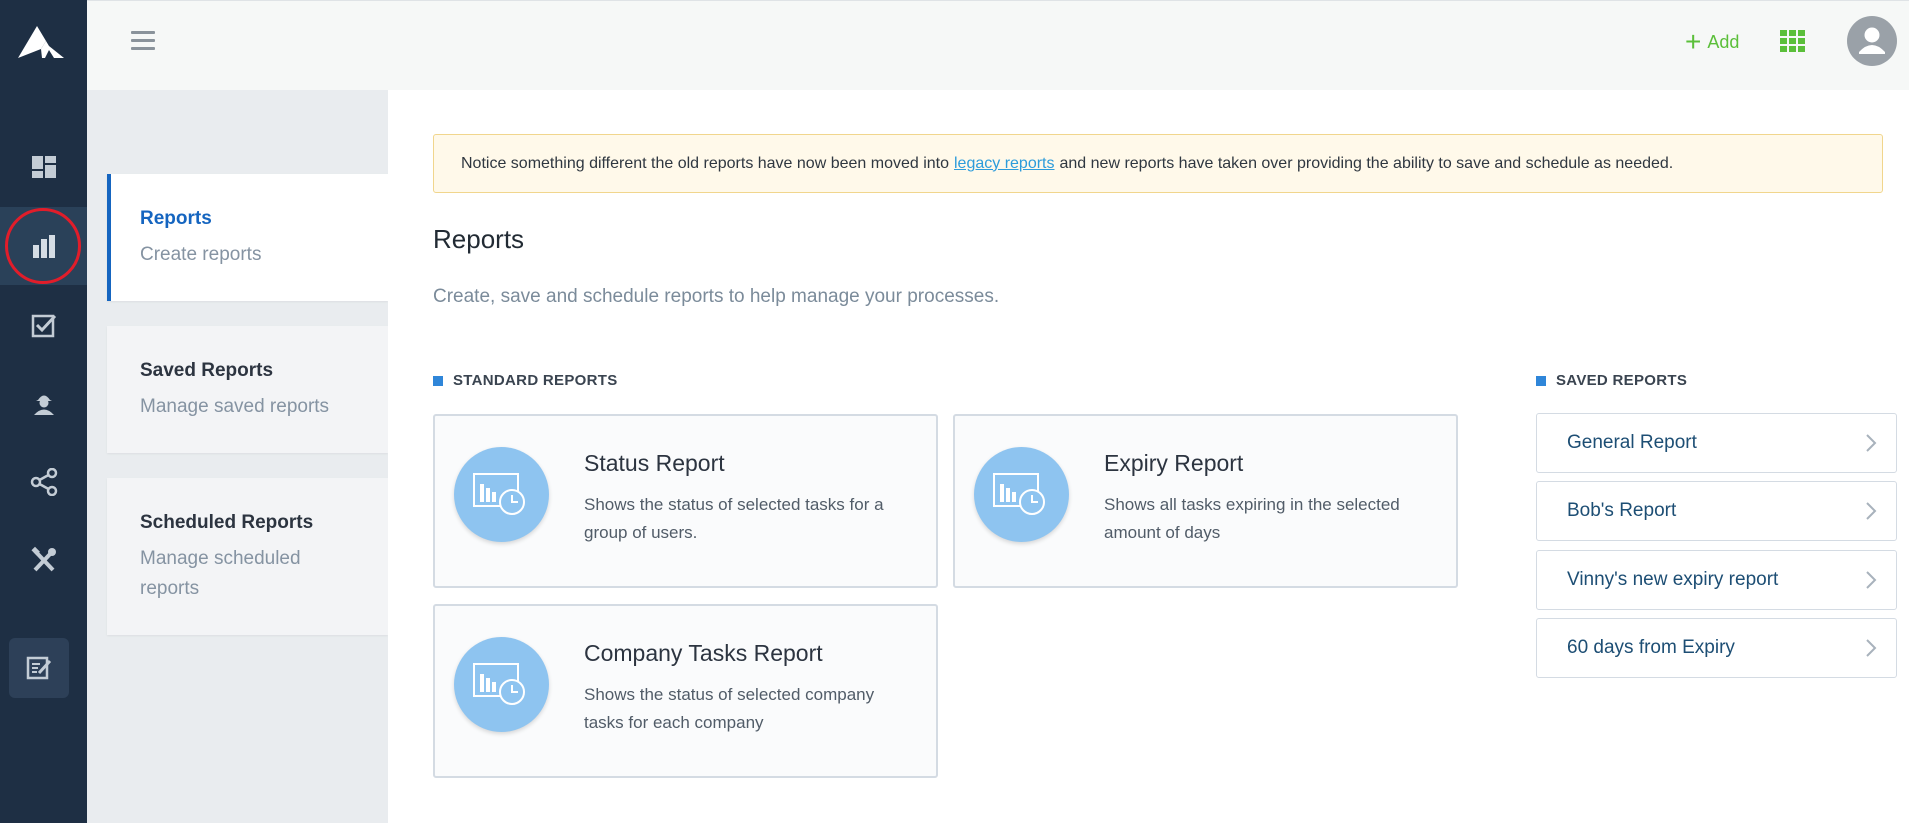  Describe the element at coordinates (1716, 443) in the screenshot. I see `saved-report-item: General Report` at that location.